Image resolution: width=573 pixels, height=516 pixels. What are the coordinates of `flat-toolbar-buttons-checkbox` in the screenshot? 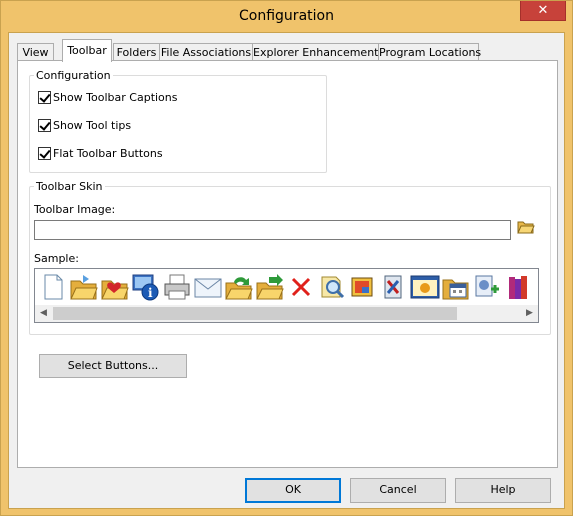 It's located at (44, 153).